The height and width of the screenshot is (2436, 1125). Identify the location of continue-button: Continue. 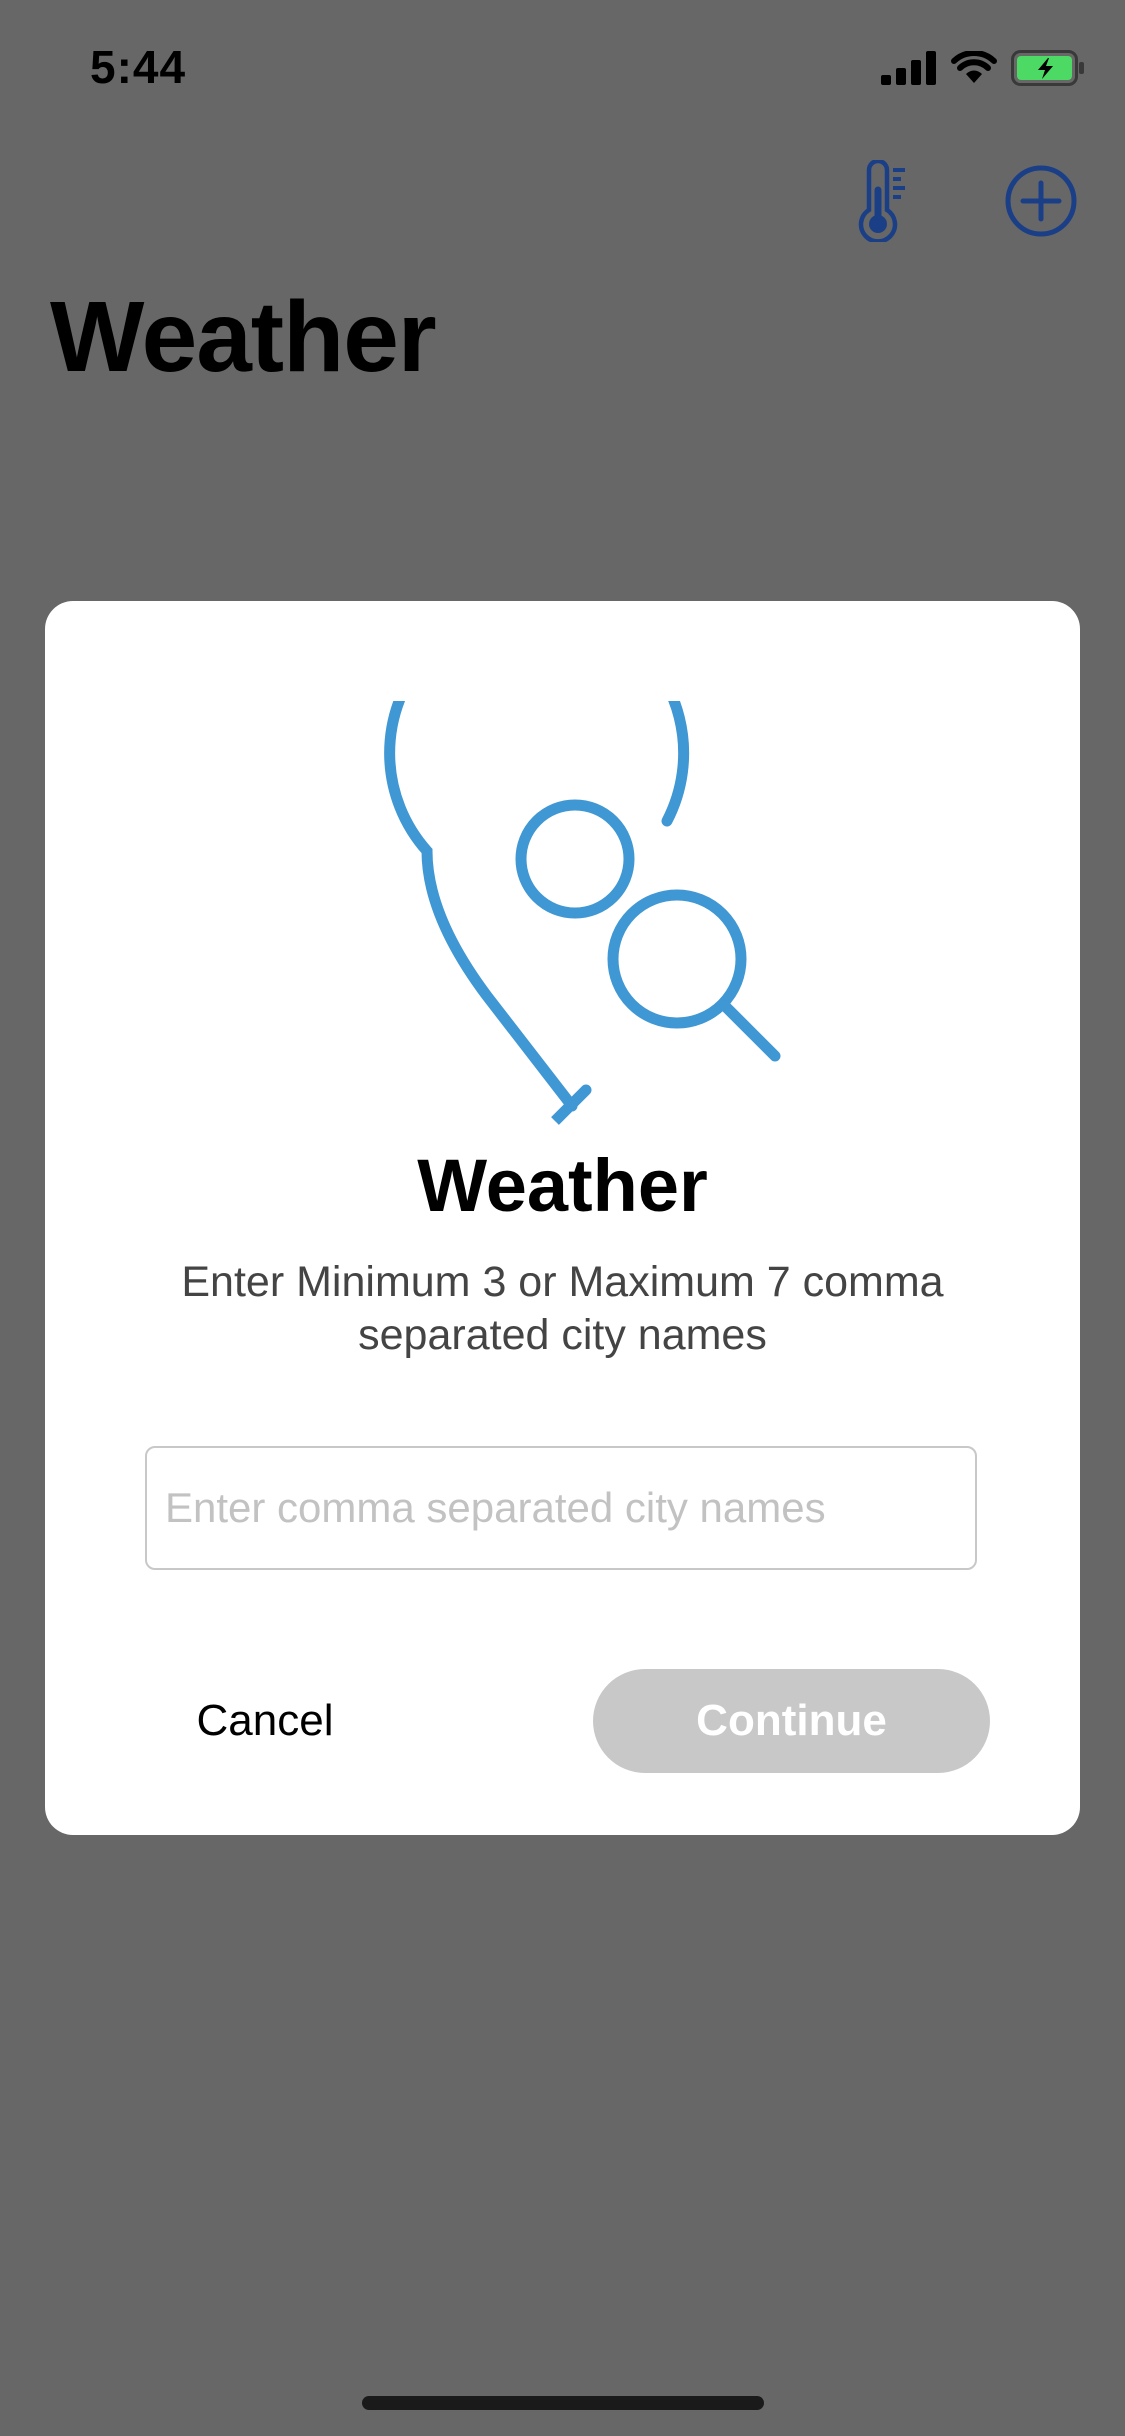
(791, 1721).